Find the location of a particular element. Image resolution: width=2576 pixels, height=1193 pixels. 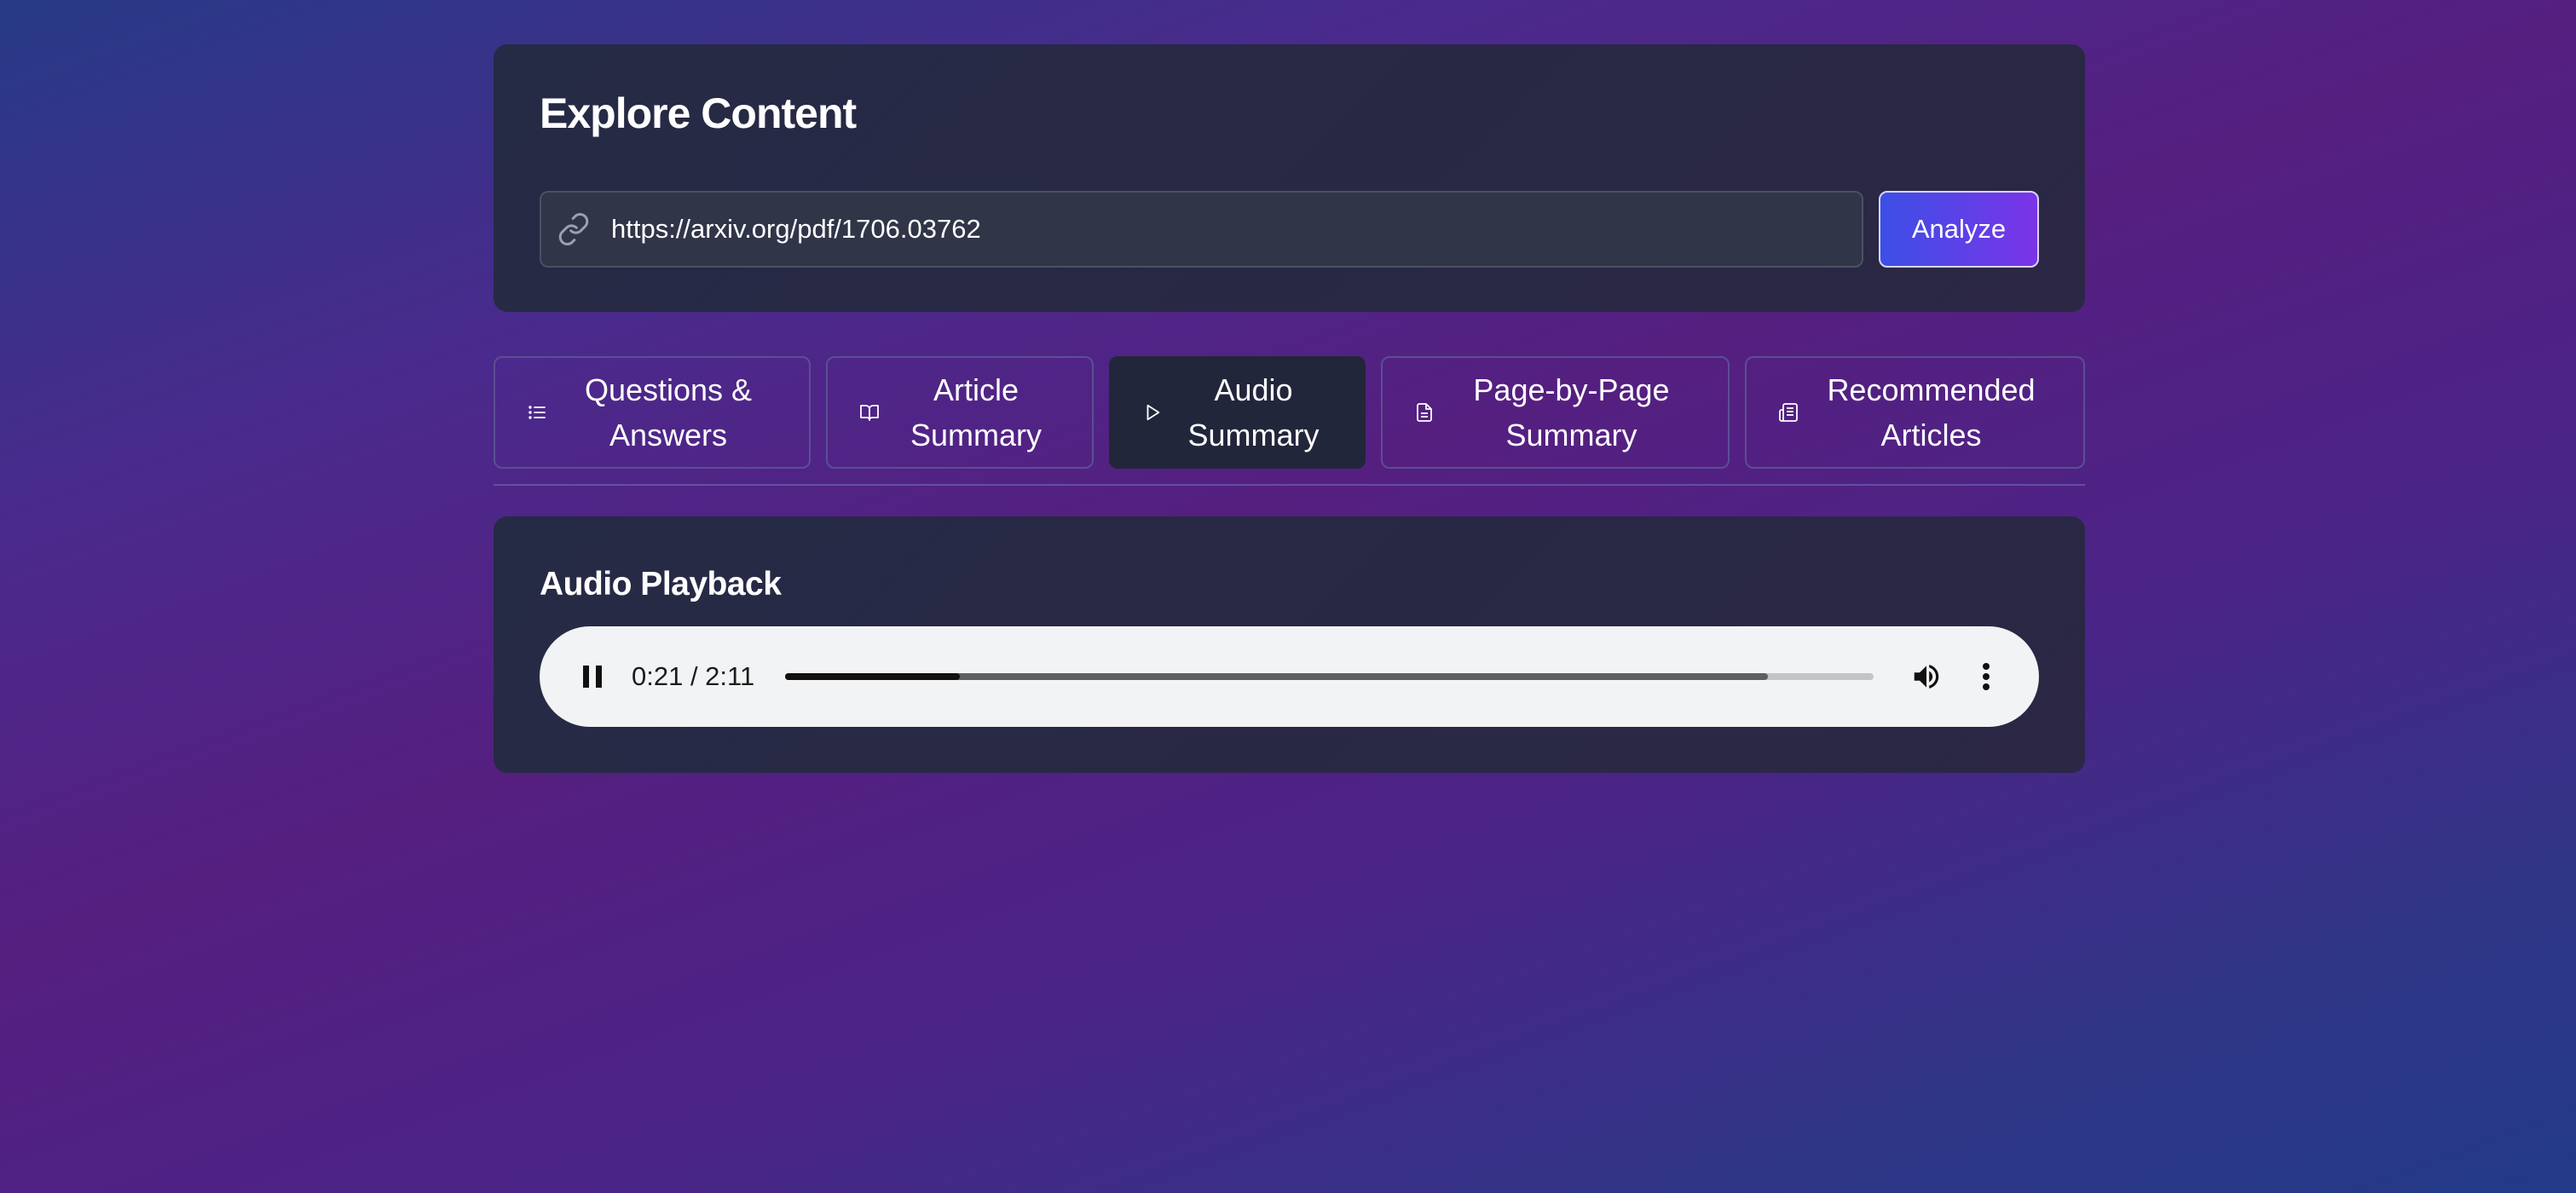

audio-player: 0:21 / 2:11 is located at coordinates (1289, 676).